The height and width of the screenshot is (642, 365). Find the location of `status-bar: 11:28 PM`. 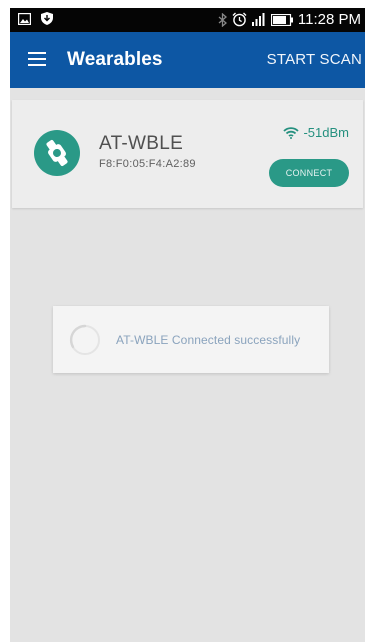

status-bar: 11:28 PM is located at coordinates (187, 20).